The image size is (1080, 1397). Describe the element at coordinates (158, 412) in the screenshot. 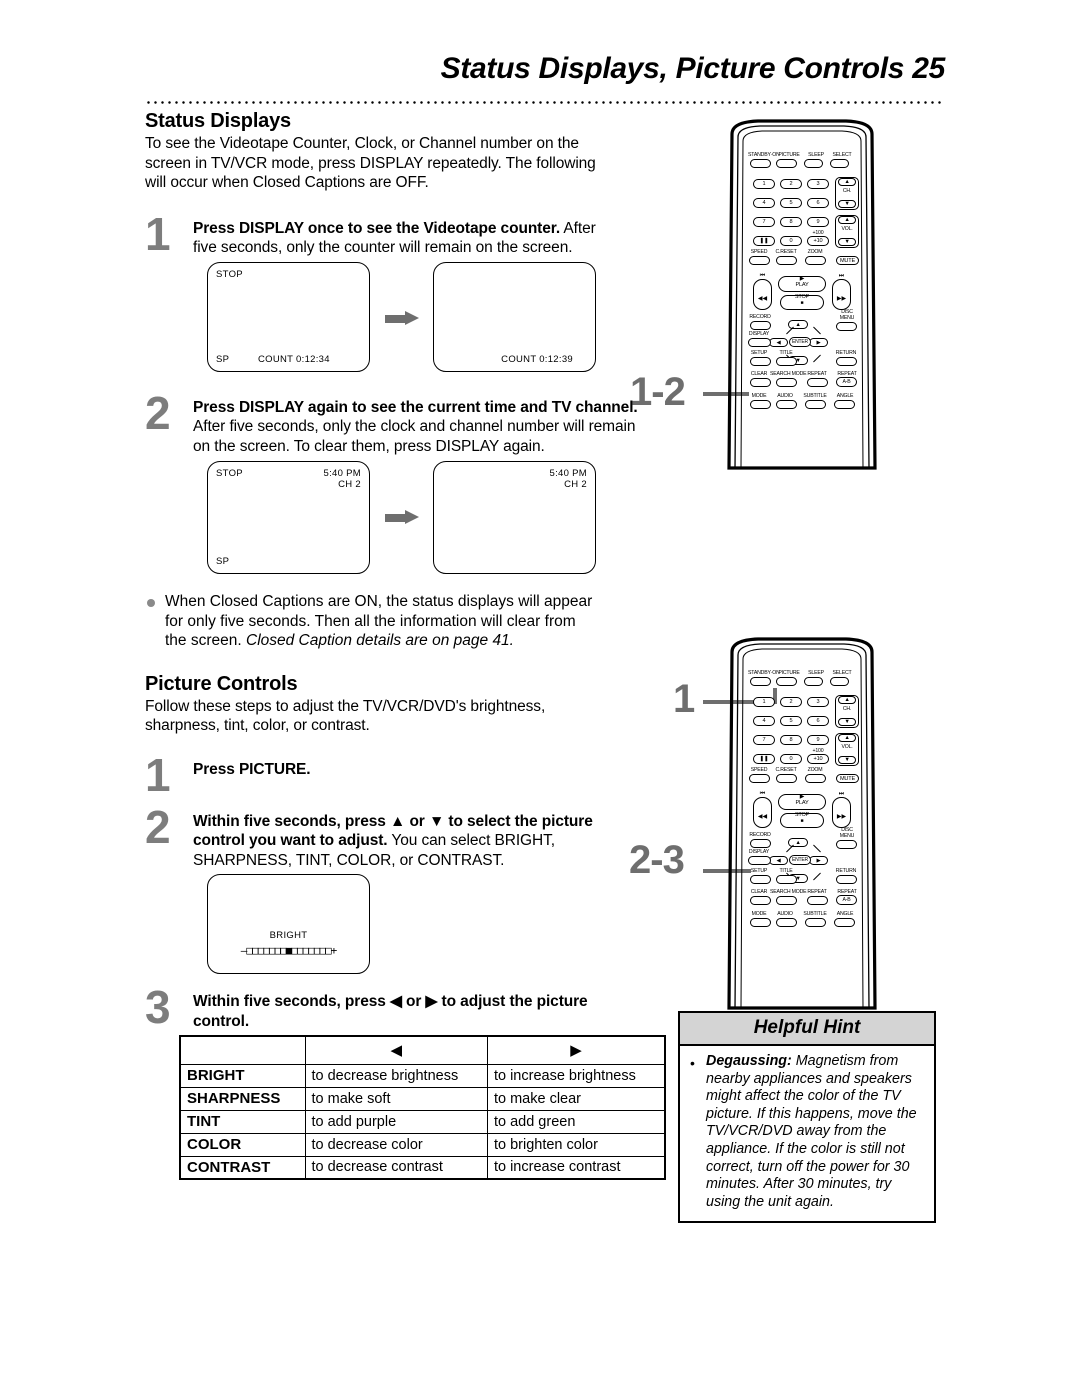

I see `status-step-2-number: 2` at that location.